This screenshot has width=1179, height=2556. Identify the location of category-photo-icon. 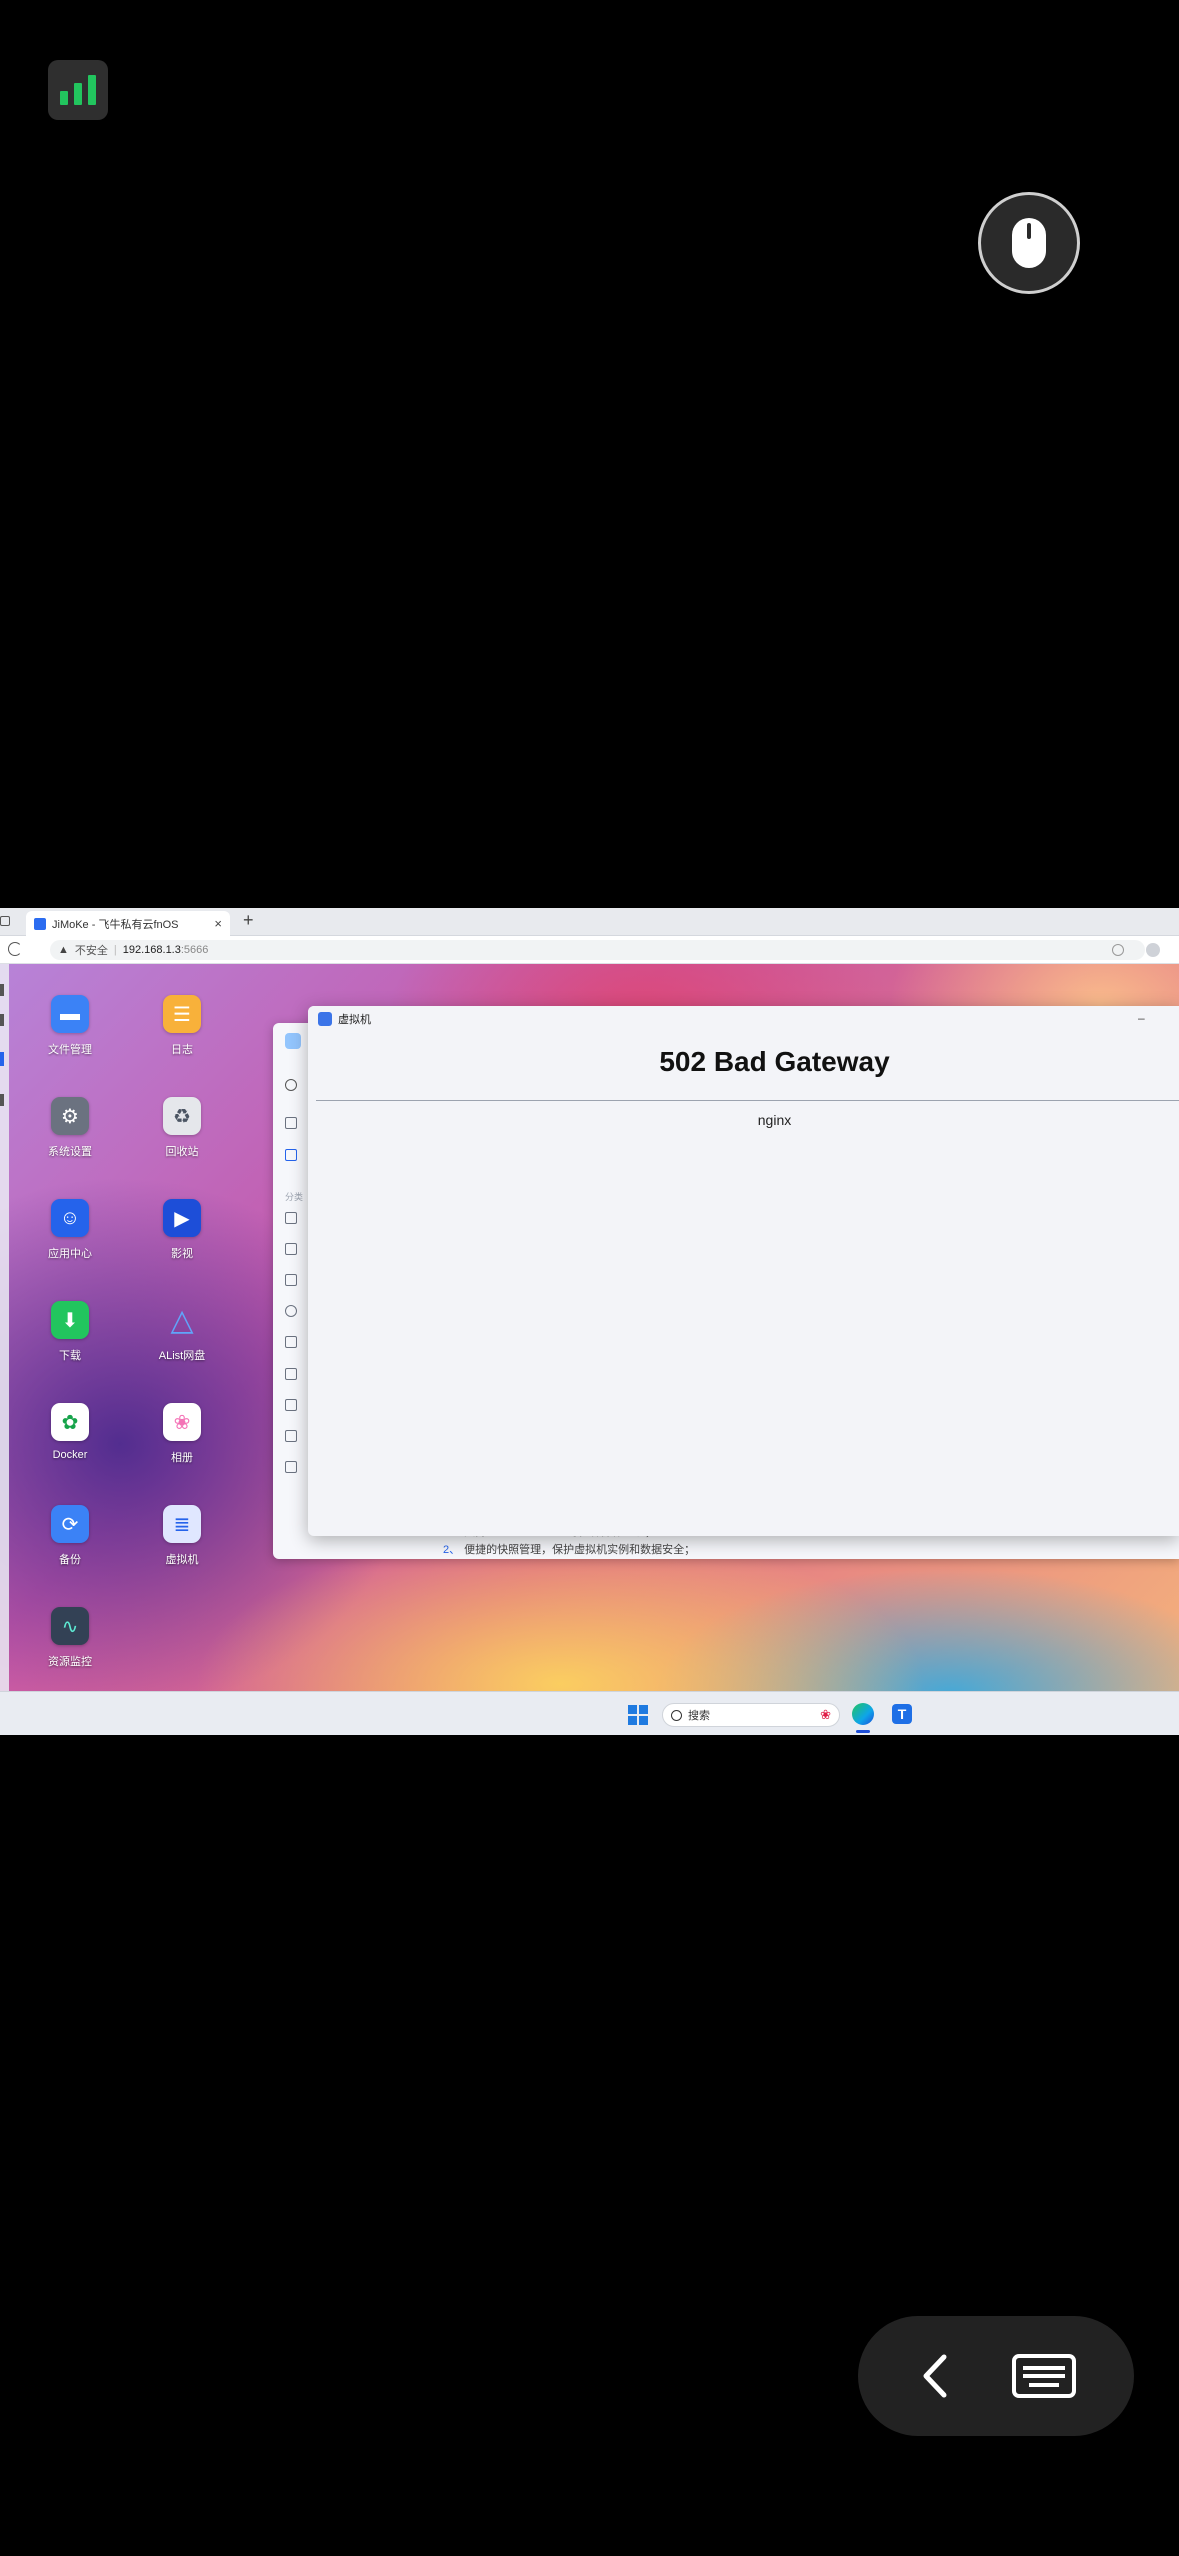
(291, 1249).